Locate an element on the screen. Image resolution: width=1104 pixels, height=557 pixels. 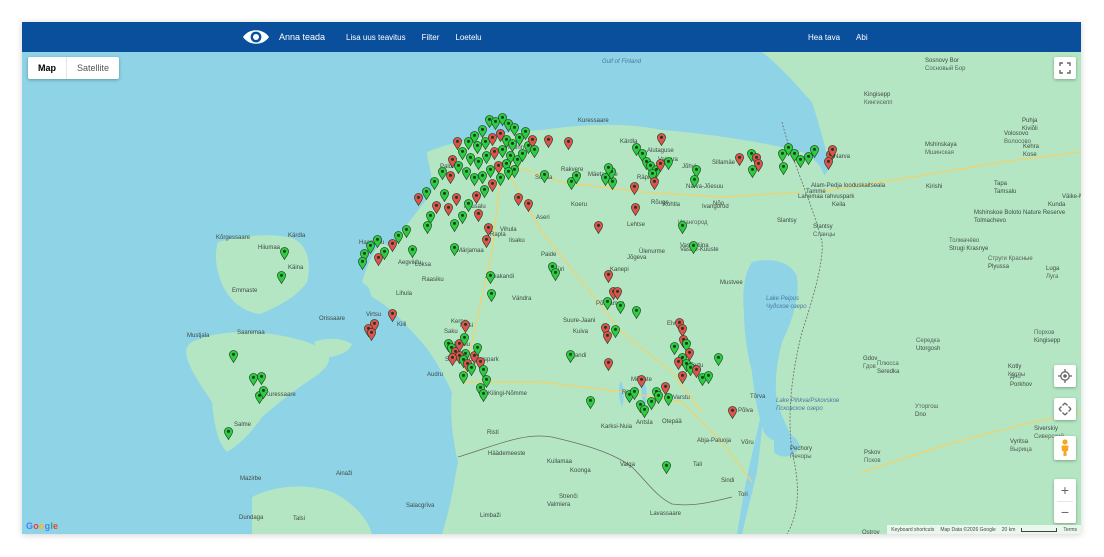
map-type-map-button: Map is located at coordinates (47, 68).